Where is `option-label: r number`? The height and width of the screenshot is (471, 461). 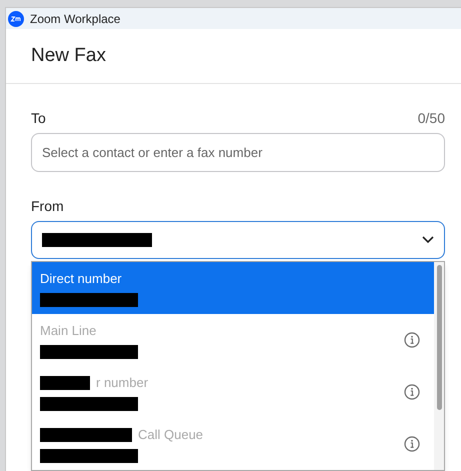
option-label: r number is located at coordinates (122, 383).